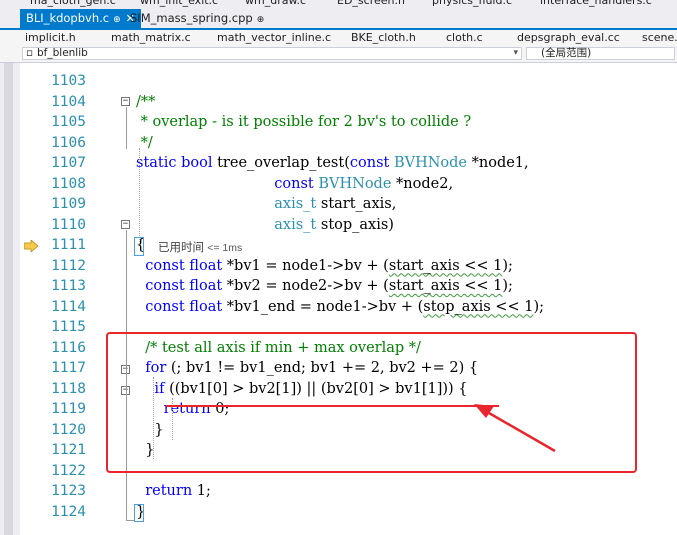  Describe the element at coordinates (68, 18) in the screenshot. I see `tab-label: BLI_kdopbvh.c` at that location.